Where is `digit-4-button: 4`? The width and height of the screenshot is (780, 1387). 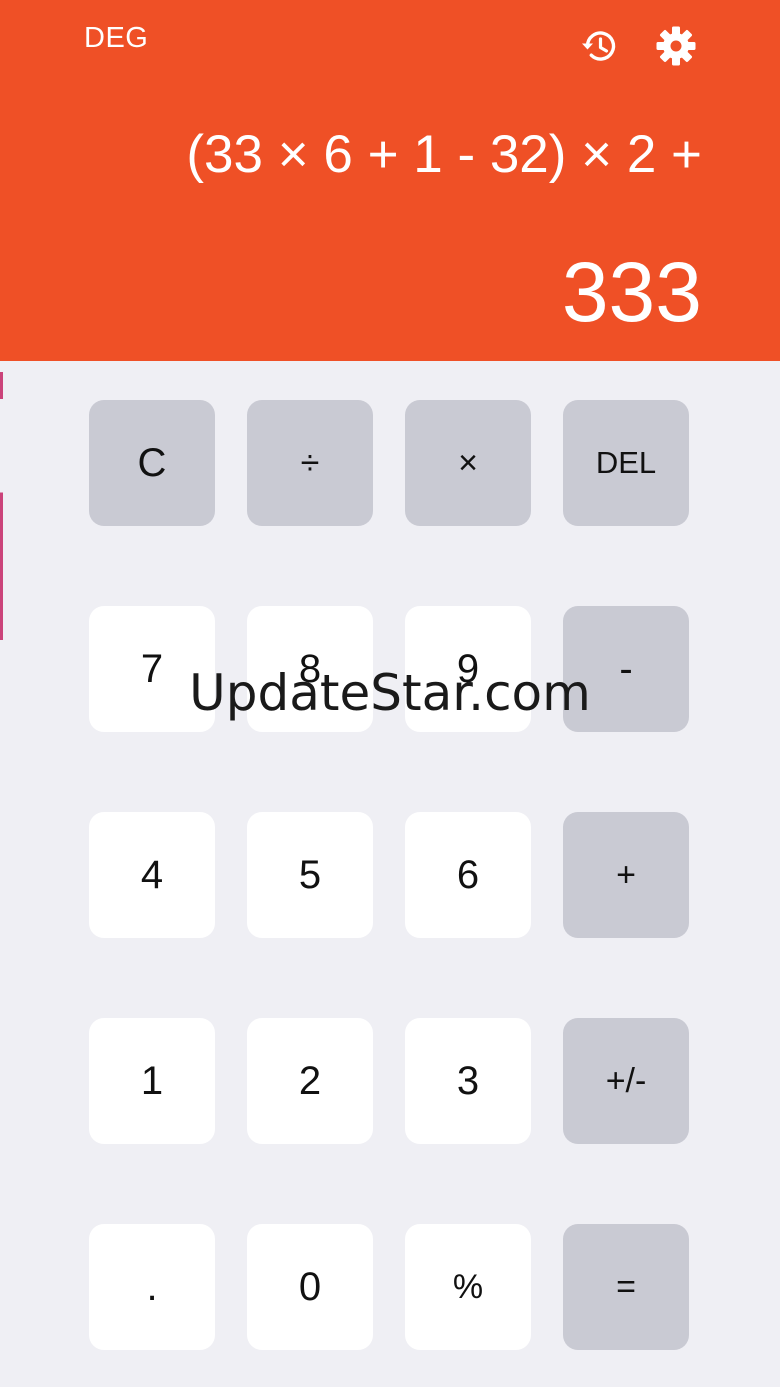 digit-4-button: 4 is located at coordinates (152, 875).